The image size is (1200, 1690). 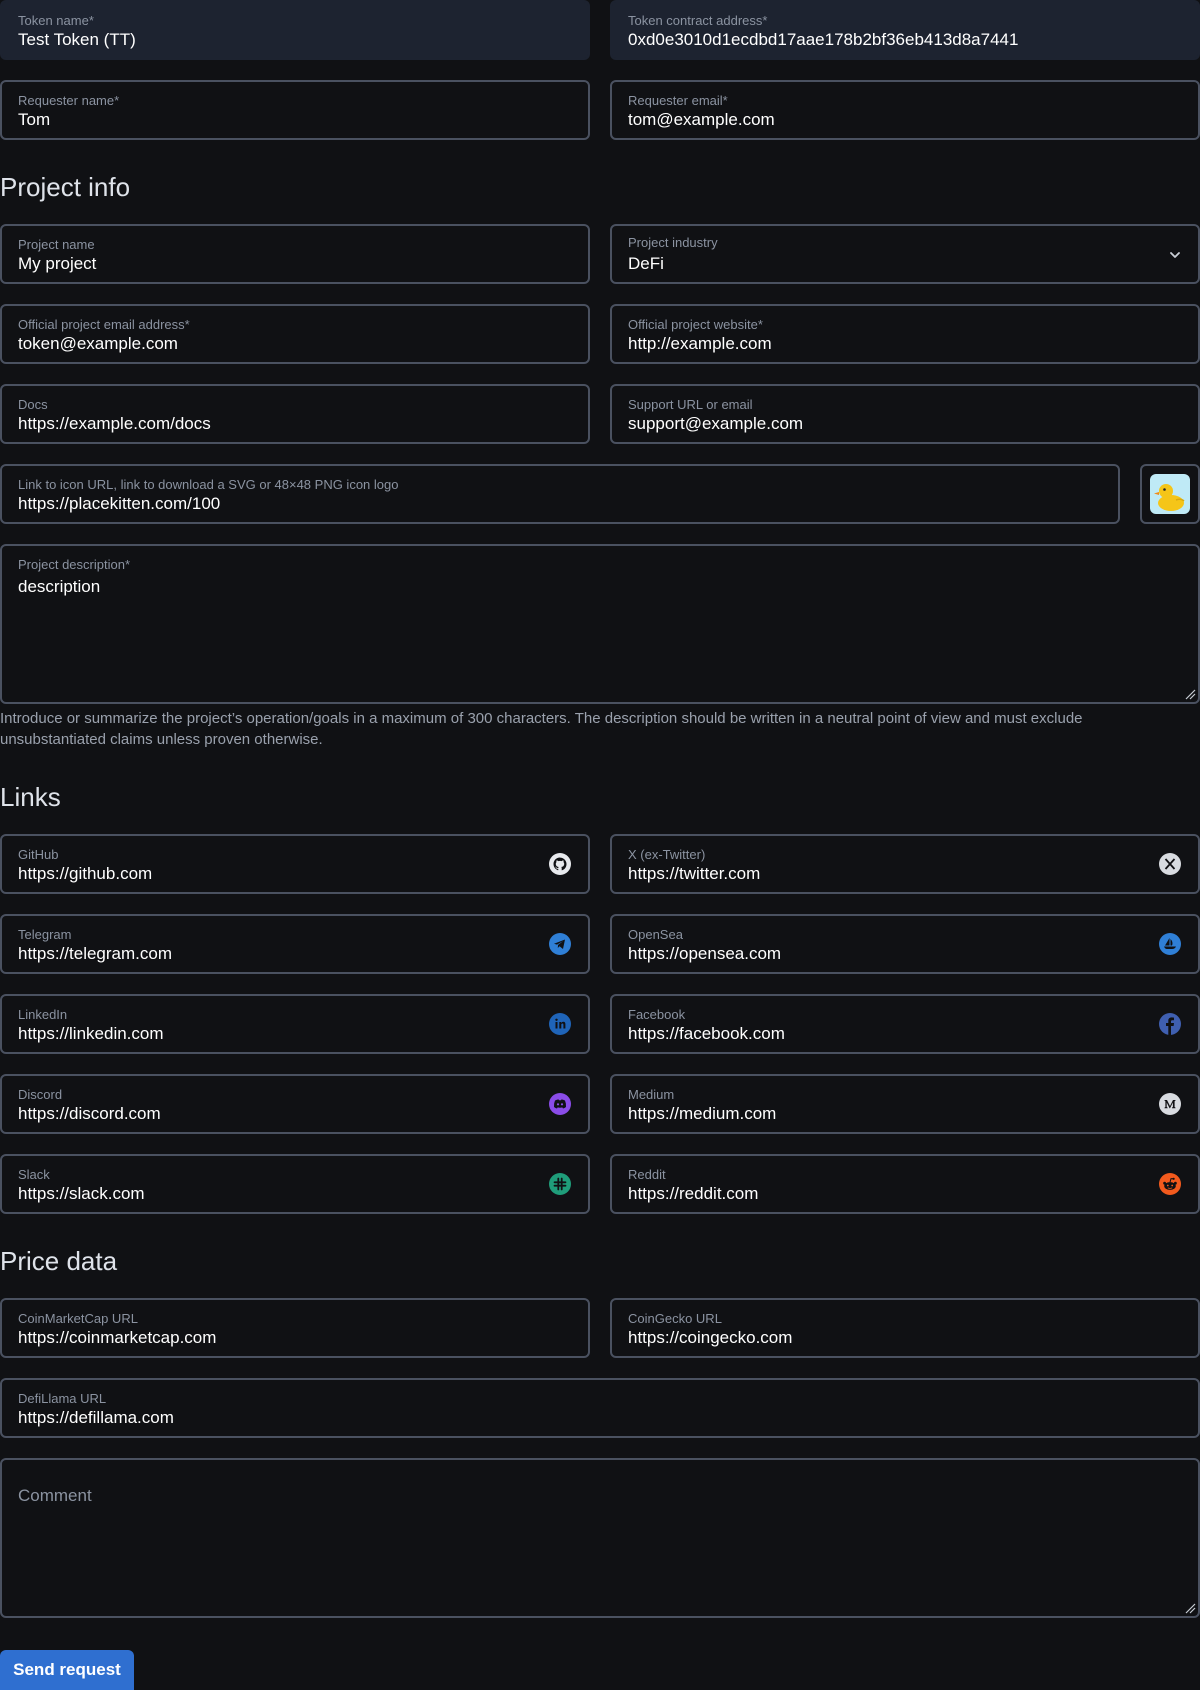 What do you see at coordinates (578, 587) in the screenshot?
I see `project-description-value: description` at bounding box center [578, 587].